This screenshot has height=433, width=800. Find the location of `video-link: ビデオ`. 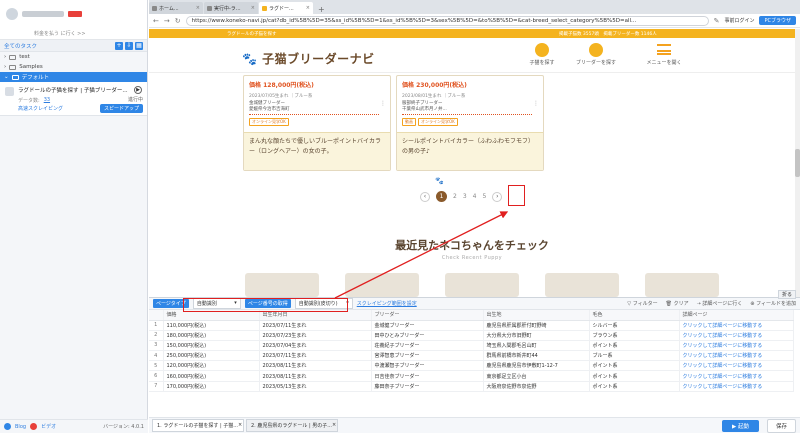

video-link: ビデオ is located at coordinates (48, 426).